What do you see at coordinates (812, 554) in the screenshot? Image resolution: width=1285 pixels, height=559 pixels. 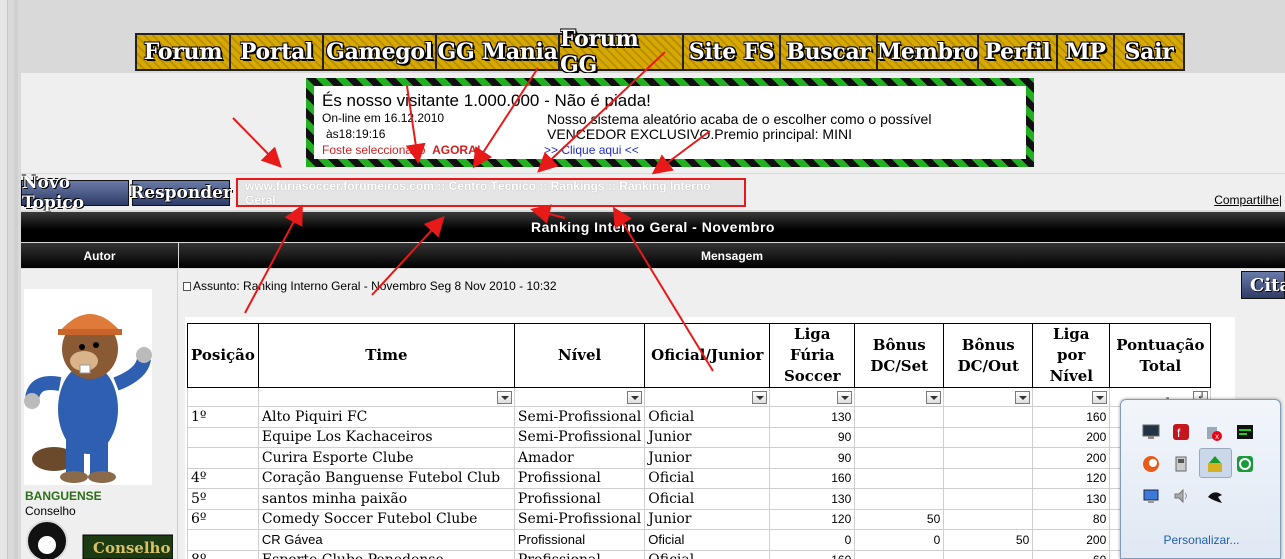 I see `cell-liga: 160` at bounding box center [812, 554].